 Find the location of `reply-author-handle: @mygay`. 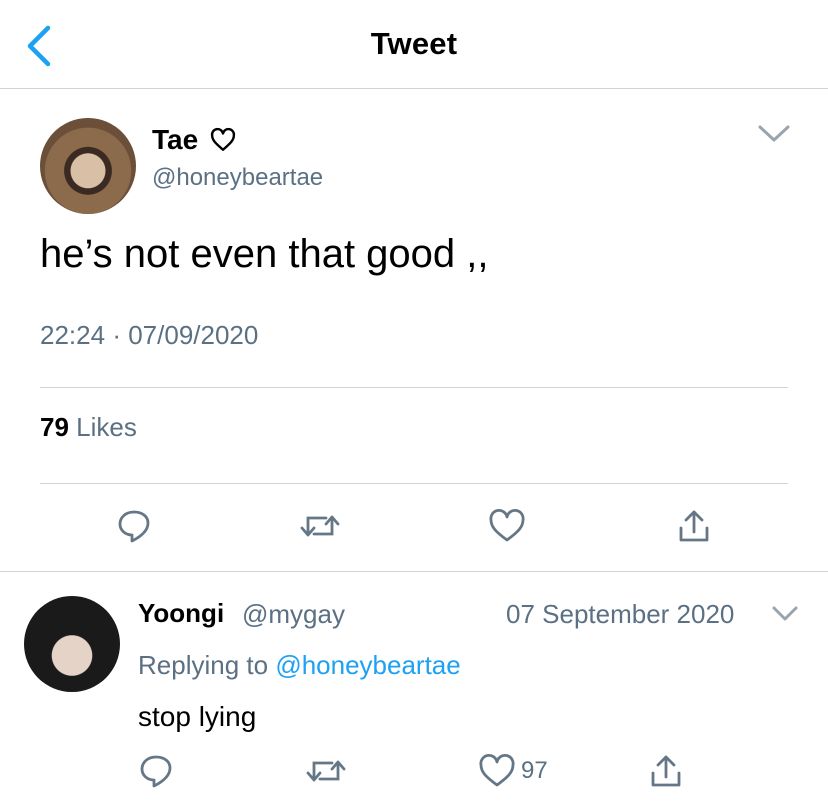

reply-author-handle: @mygay is located at coordinates (293, 614).